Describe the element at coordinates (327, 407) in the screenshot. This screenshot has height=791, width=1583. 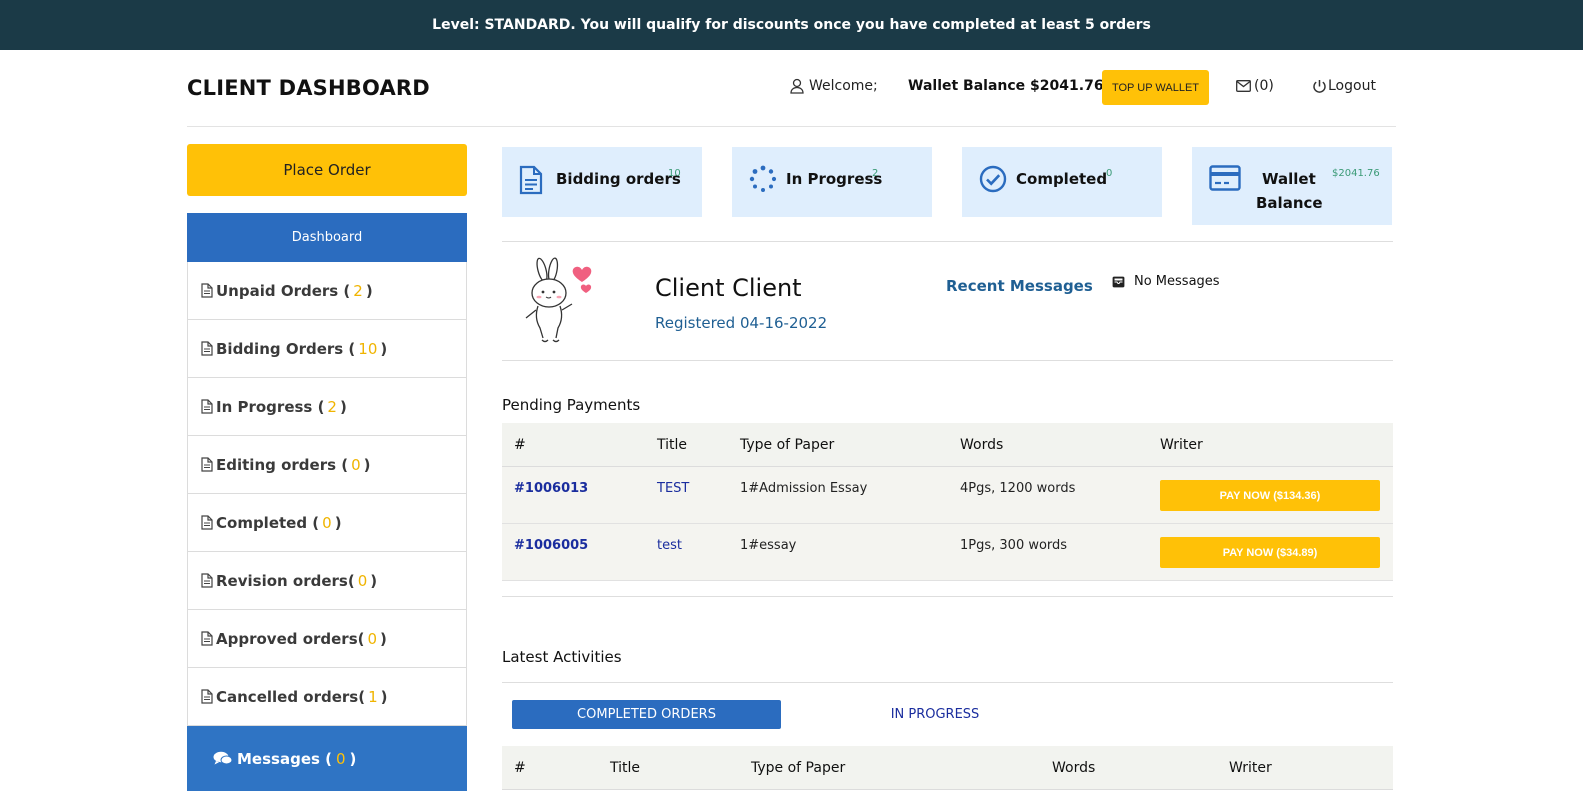
I see `sidebar-item-in-progress: In Progress ( 2 )` at that location.